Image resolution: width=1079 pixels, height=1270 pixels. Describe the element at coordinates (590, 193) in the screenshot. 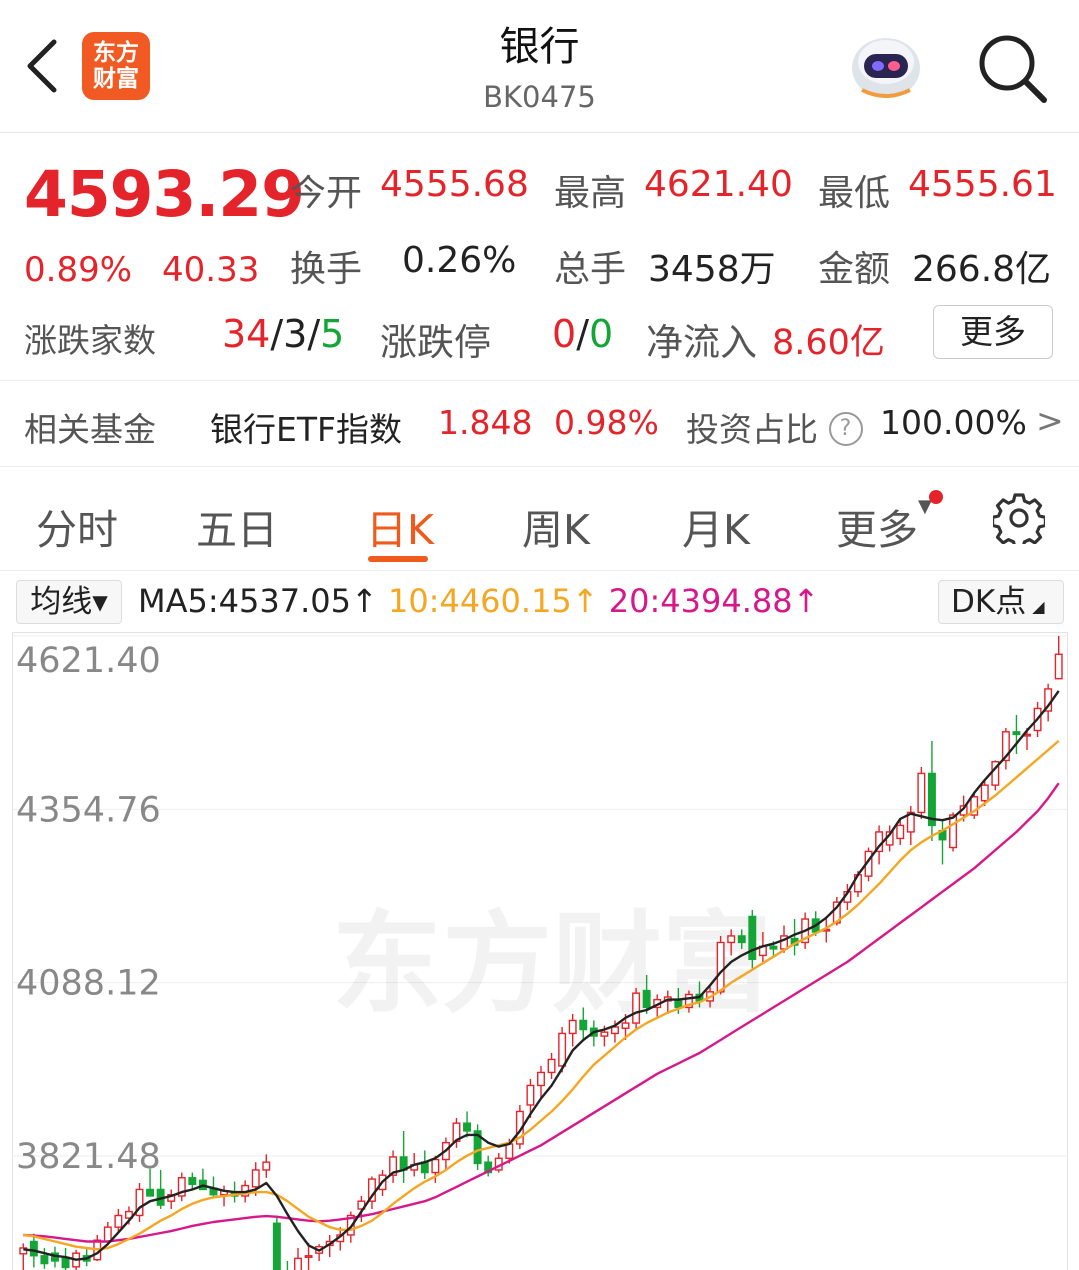

I see `high-label: 最高` at that location.